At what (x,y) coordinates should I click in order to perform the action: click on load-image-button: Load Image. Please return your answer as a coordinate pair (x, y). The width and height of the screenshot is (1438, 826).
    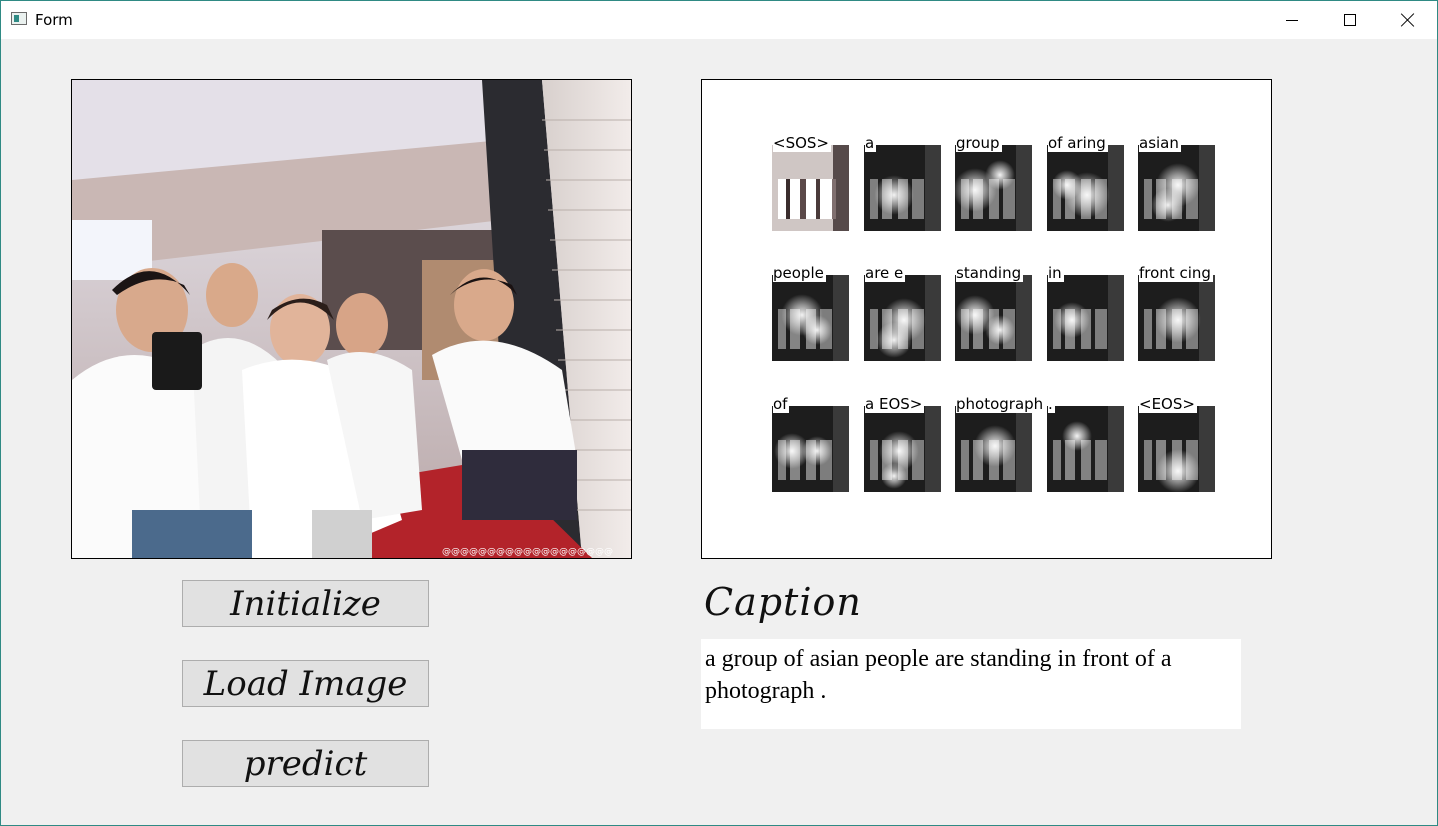
    Looking at the image, I should click on (305, 683).